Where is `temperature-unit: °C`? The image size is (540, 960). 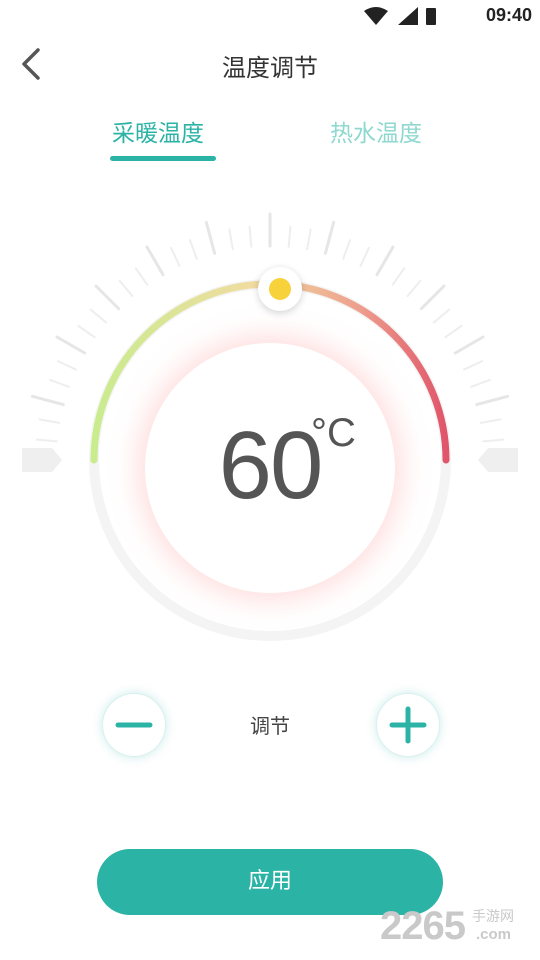
temperature-unit: °C is located at coordinates (333, 433).